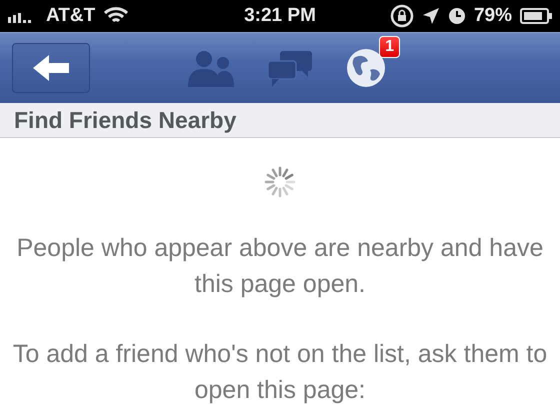  What do you see at coordinates (402, 16) in the screenshot?
I see `rotation-lock-icon` at bounding box center [402, 16].